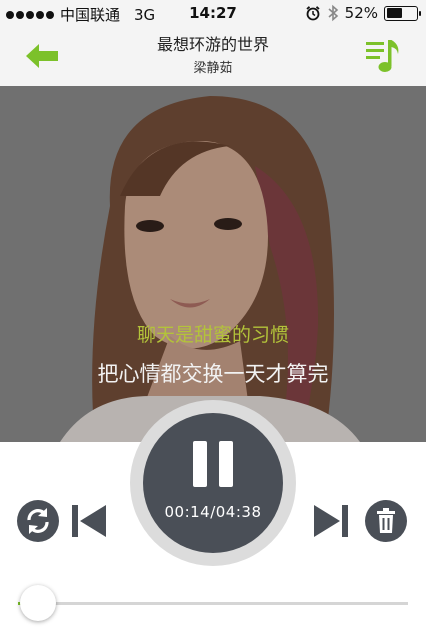 The width and height of the screenshot is (426, 640). I want to click on status-bar: 中国联通 3G 14:27 52%, so click(213, 14).